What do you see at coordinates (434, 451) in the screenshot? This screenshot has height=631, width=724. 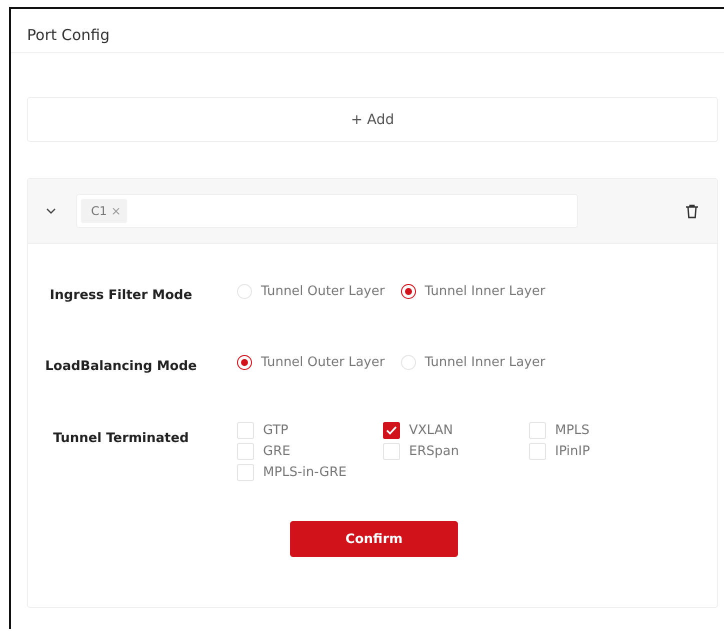 I see `option-label: ERSpan` at bounding box center [434, 451].